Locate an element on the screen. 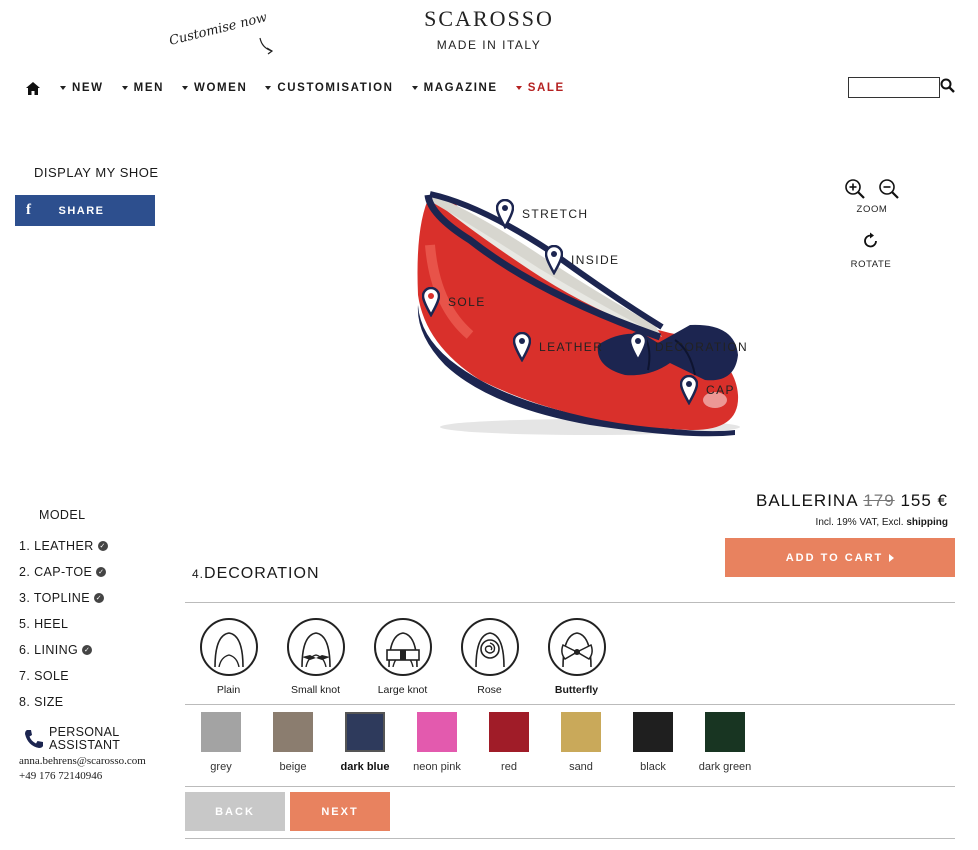 This screenshot has height=850, width=978. brand-header: SCAROSSO MADE IN ITALY is located at coordinates (489, 29).